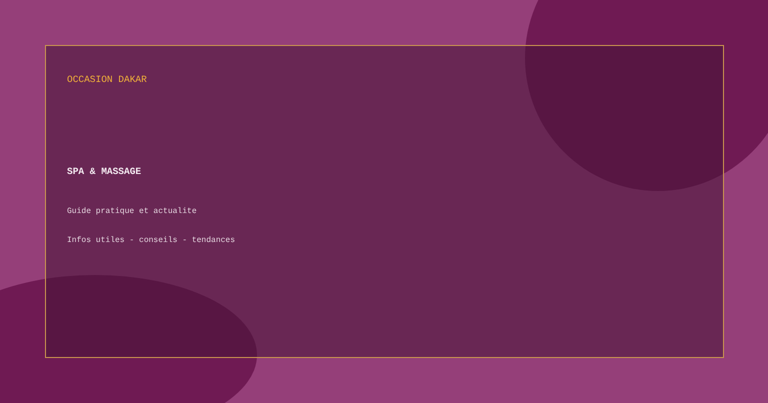  Describe the element at coordinates (104, 172) in the screenshot. I see `section-heading: SPA & MASSAGE` at that location.